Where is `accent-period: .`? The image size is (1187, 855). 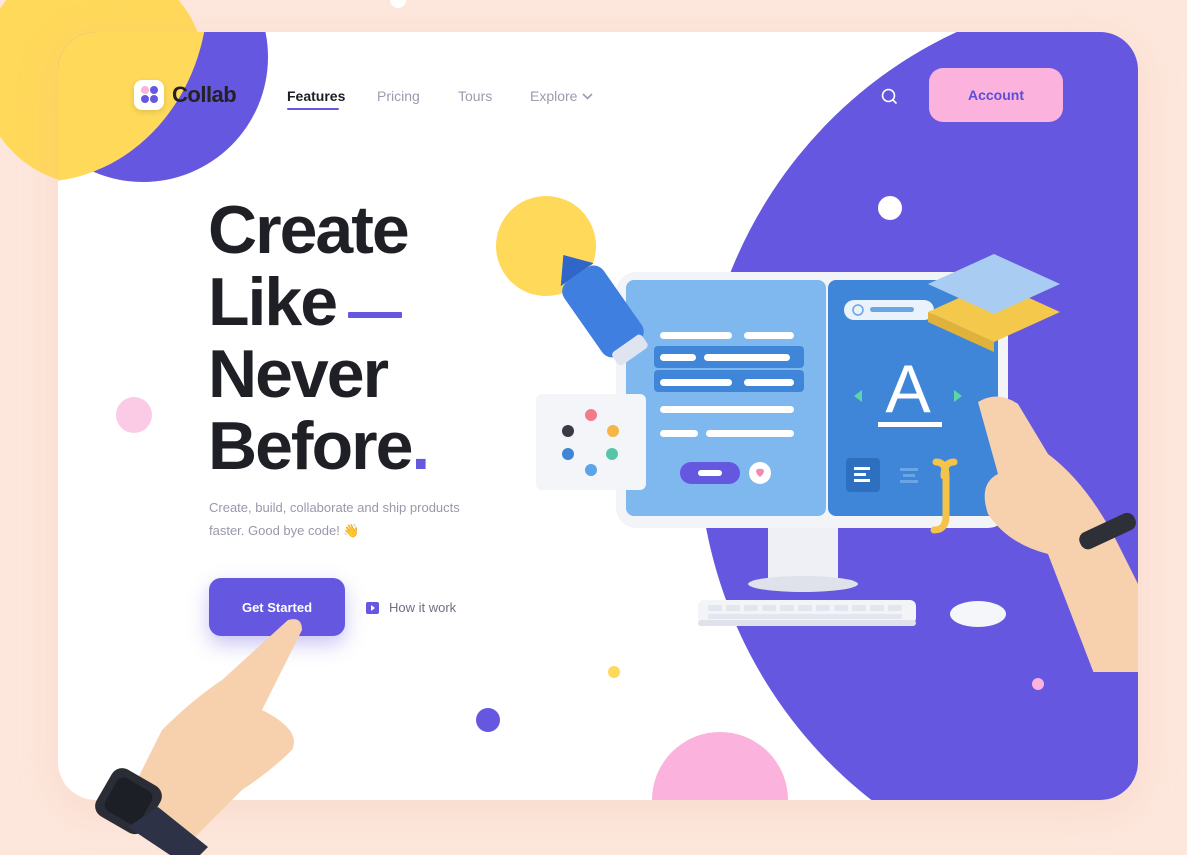 accent-period: . is located at coordinates (420, 446).